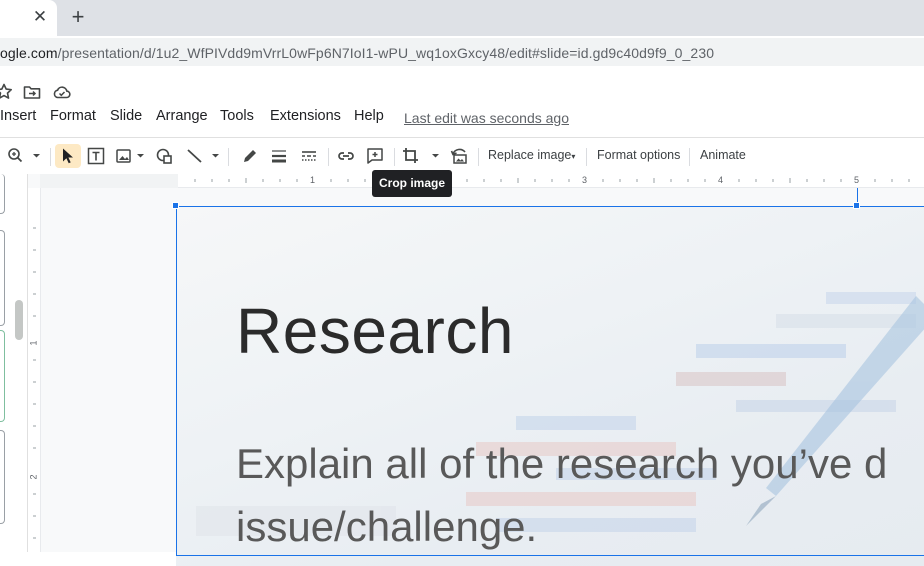  Describe the element at coordinates (638, 155) in the screenshot. I see `format-options-button: Format options` at that location.